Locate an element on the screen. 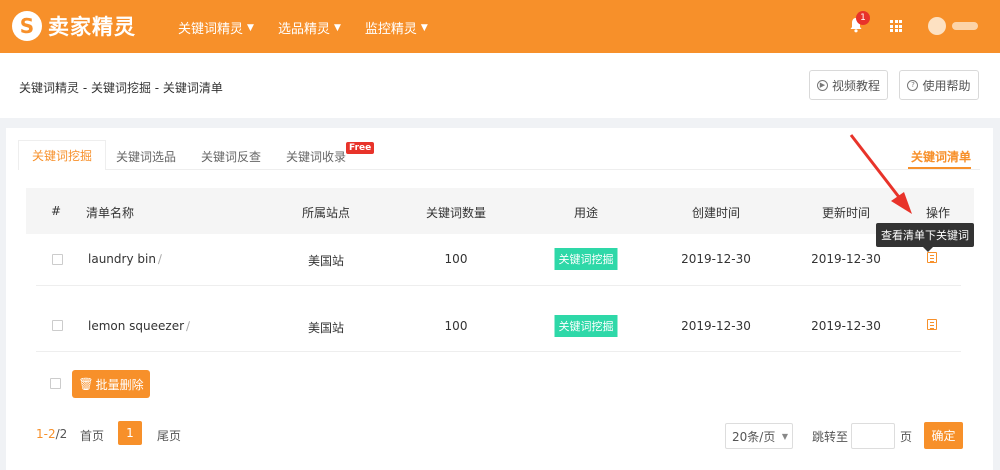 This screenshot has height=470, width=1000. play-circle-icon: ▶ is located at coordinates (822, 85).